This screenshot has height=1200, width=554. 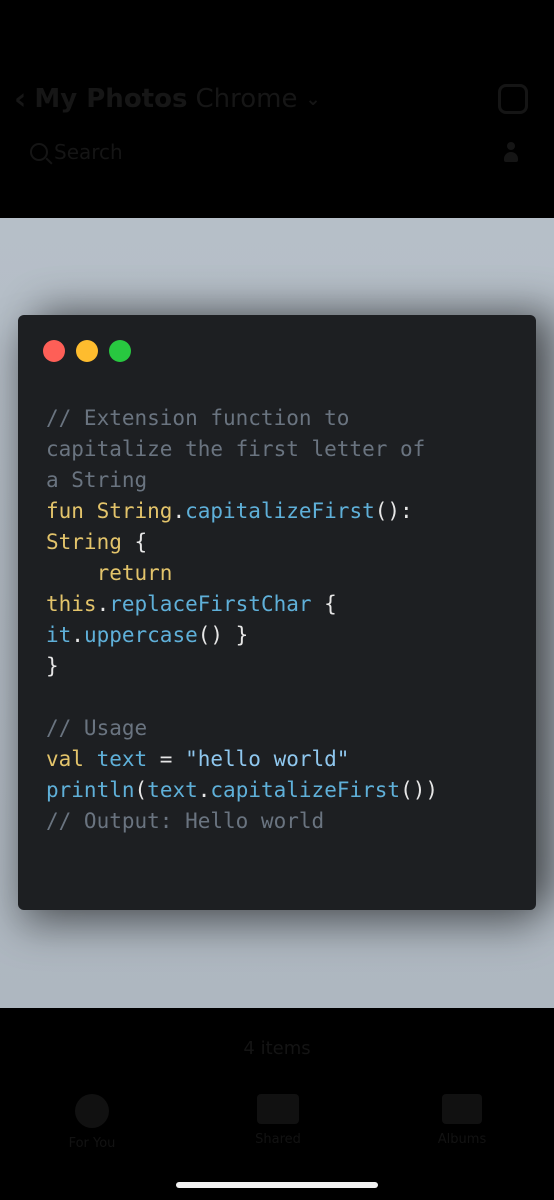 What do you see at coordinates (462, 1109) in the screenshot?
I see `albums-icon` at bounding box center [462, 1109].